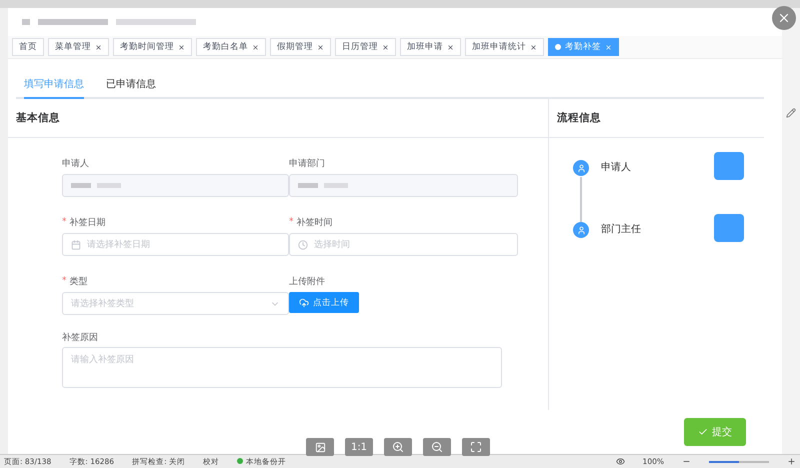 The image size is (800, 468). I want to click on fit-button, so click(476, 447).